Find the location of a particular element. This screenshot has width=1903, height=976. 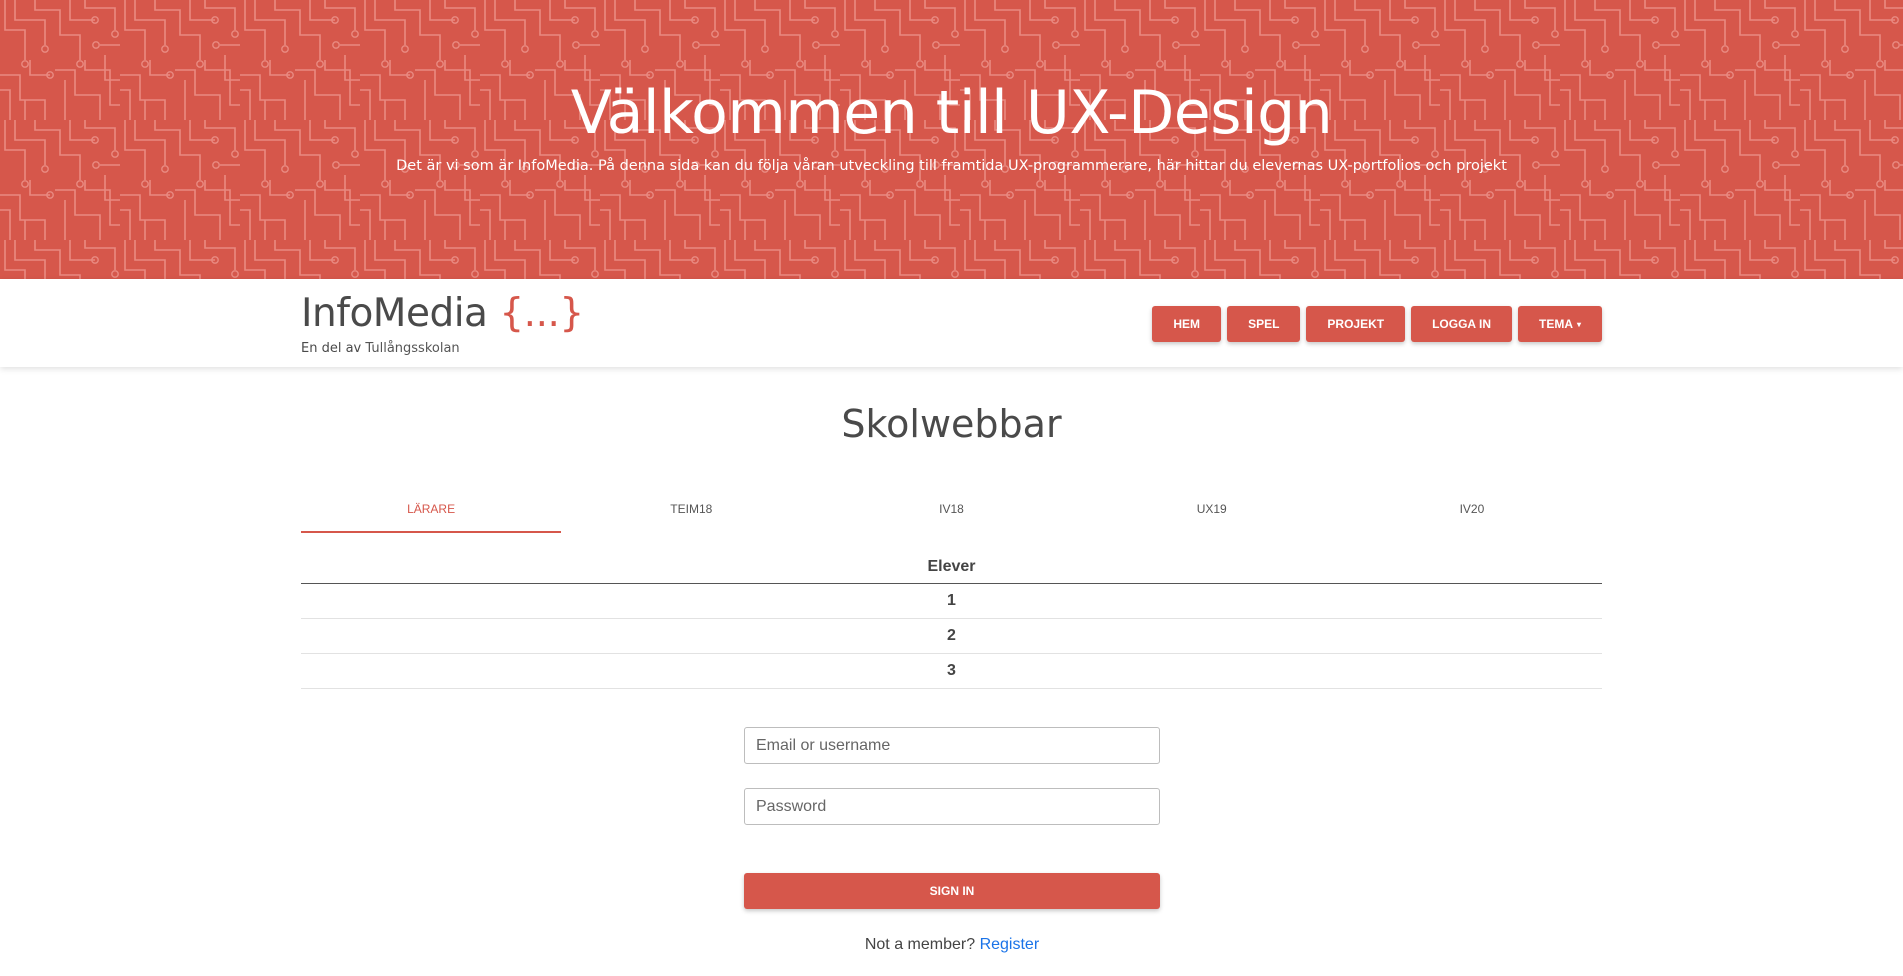

nav-buttons: HEM SPEL PROJEKT LOGGA IN TEMA ▾ is located at coordinates (1377, 324).